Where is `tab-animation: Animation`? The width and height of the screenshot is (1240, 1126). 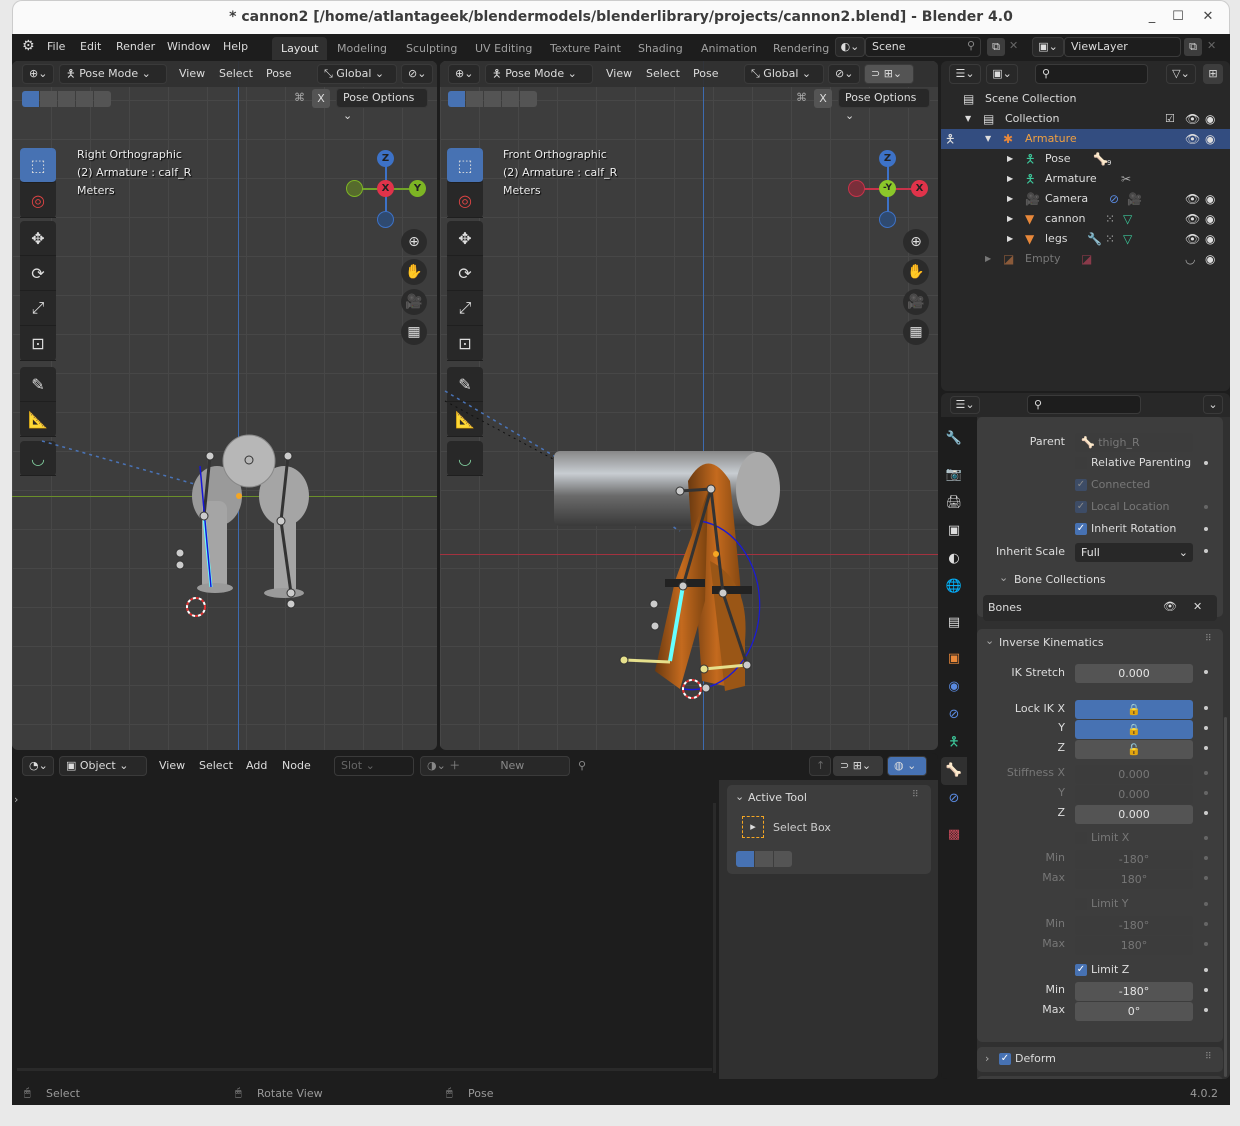
tab-animation: Animation is located at coordinates (729, 48).